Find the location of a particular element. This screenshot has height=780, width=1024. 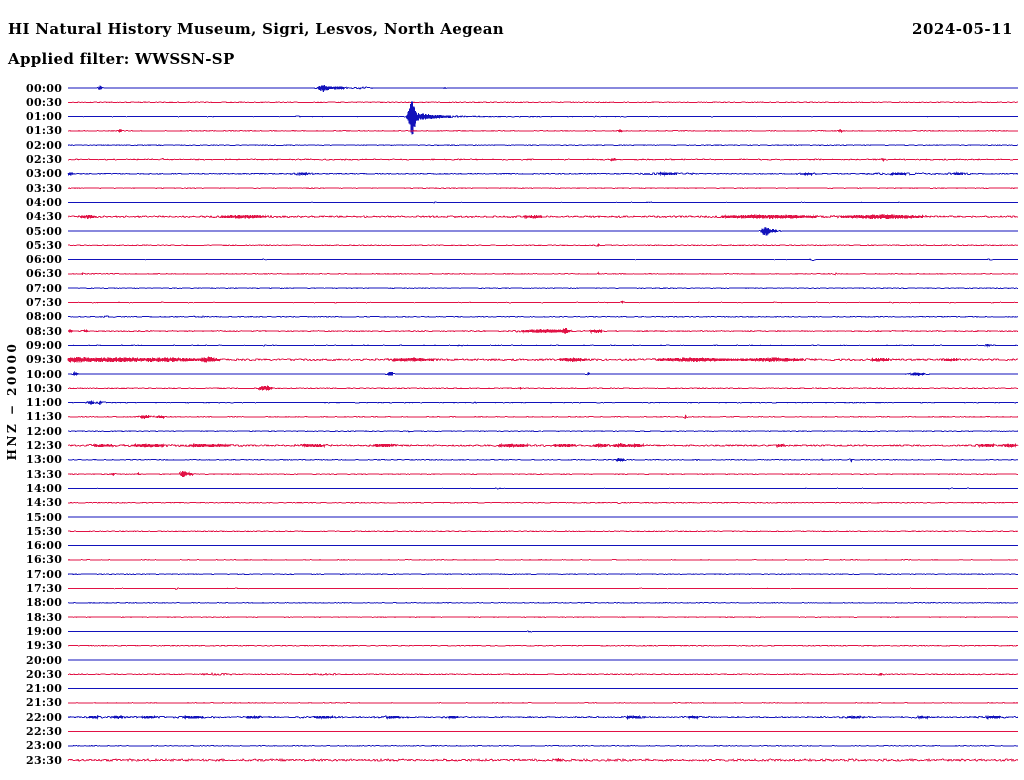

time-label-1800: 18:00 is located at coordinates (44, 603).